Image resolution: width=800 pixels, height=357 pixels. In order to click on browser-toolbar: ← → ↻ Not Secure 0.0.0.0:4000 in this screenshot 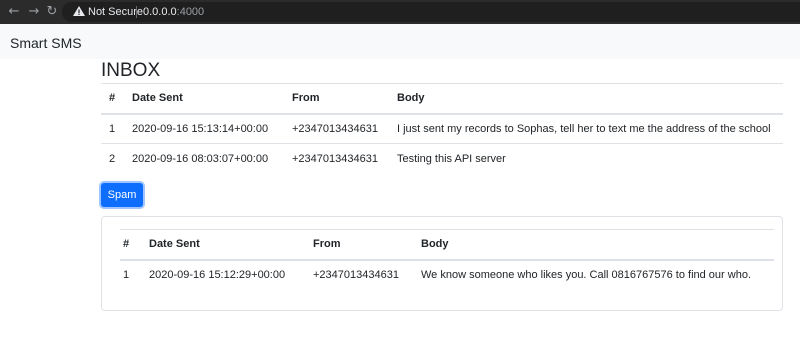, I will do `click(400, 12)`.